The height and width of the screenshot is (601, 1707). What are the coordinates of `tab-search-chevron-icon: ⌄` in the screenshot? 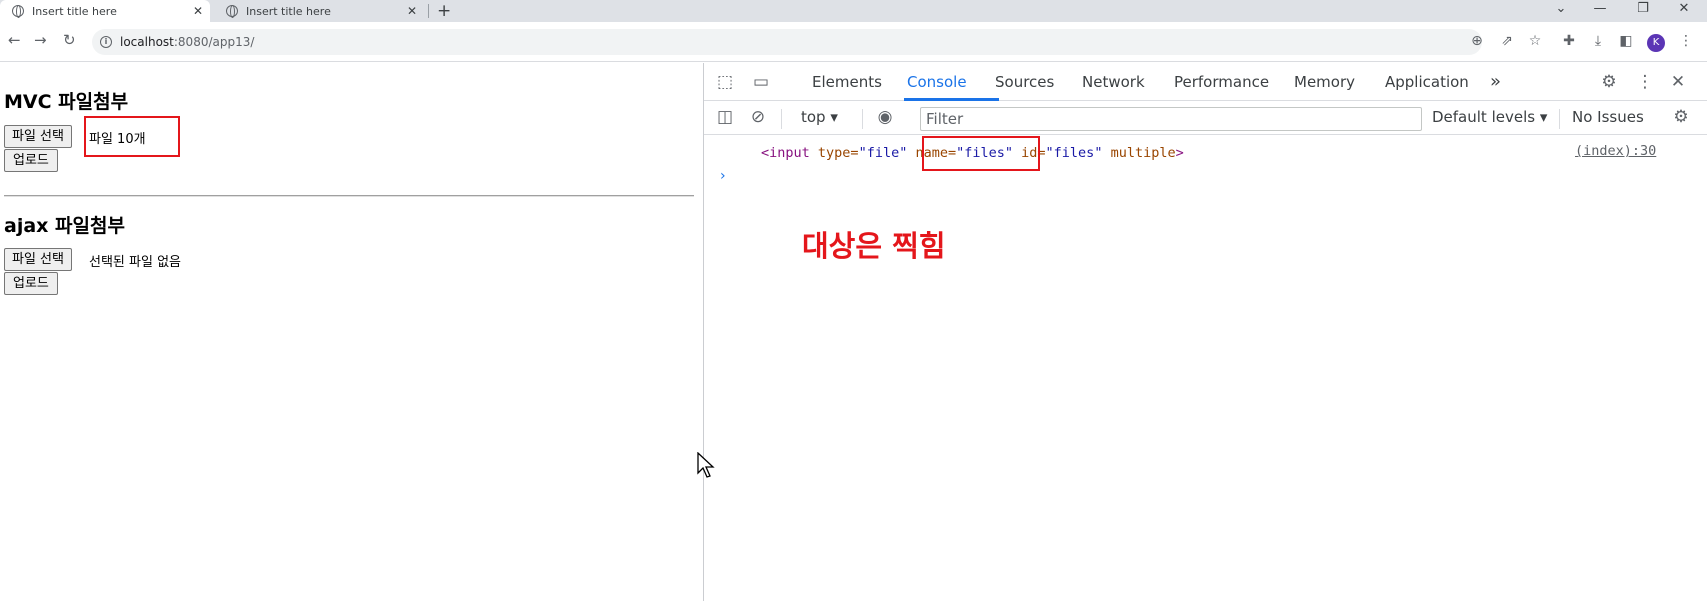 It's located at (1561, 11).